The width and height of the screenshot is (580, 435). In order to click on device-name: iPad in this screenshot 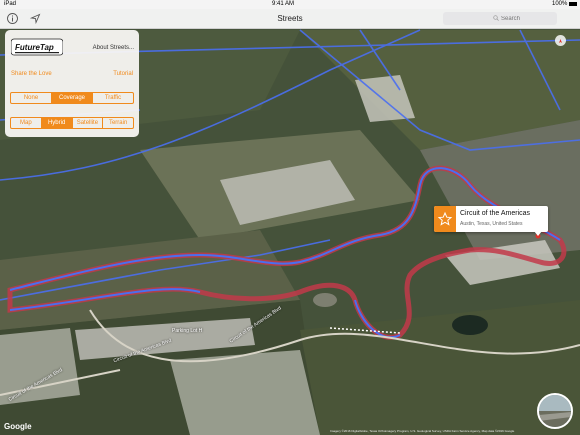, I will do `click(10, 4)`.